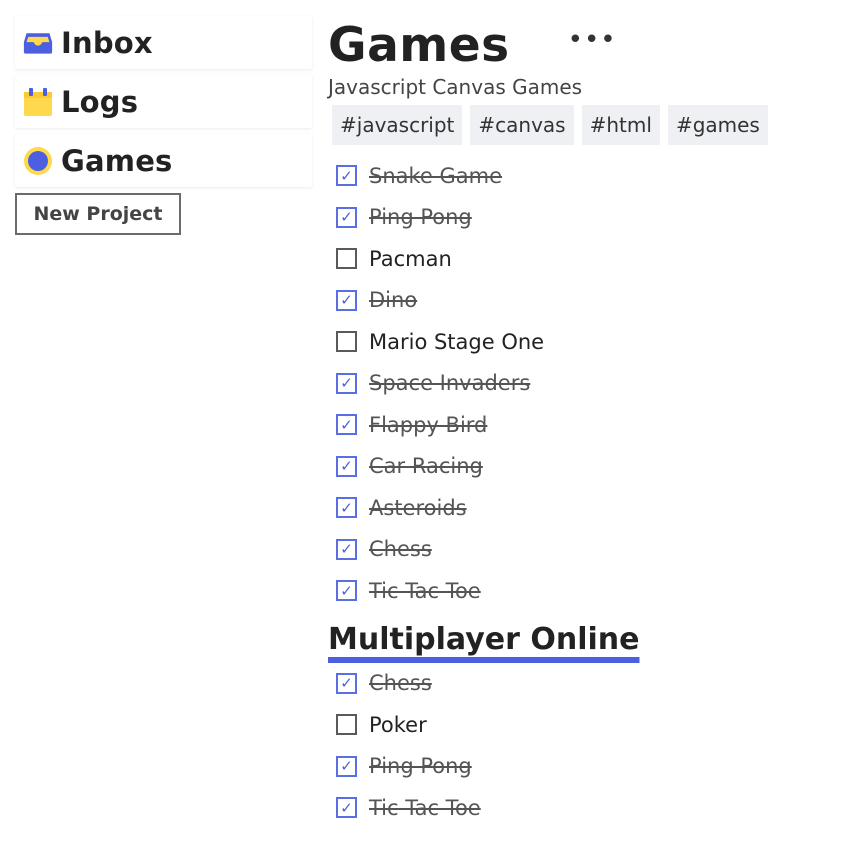  Describe the element at coordinates (484, 639) in the screenshot. I see `section-title: Multiplayer Online` at that location.